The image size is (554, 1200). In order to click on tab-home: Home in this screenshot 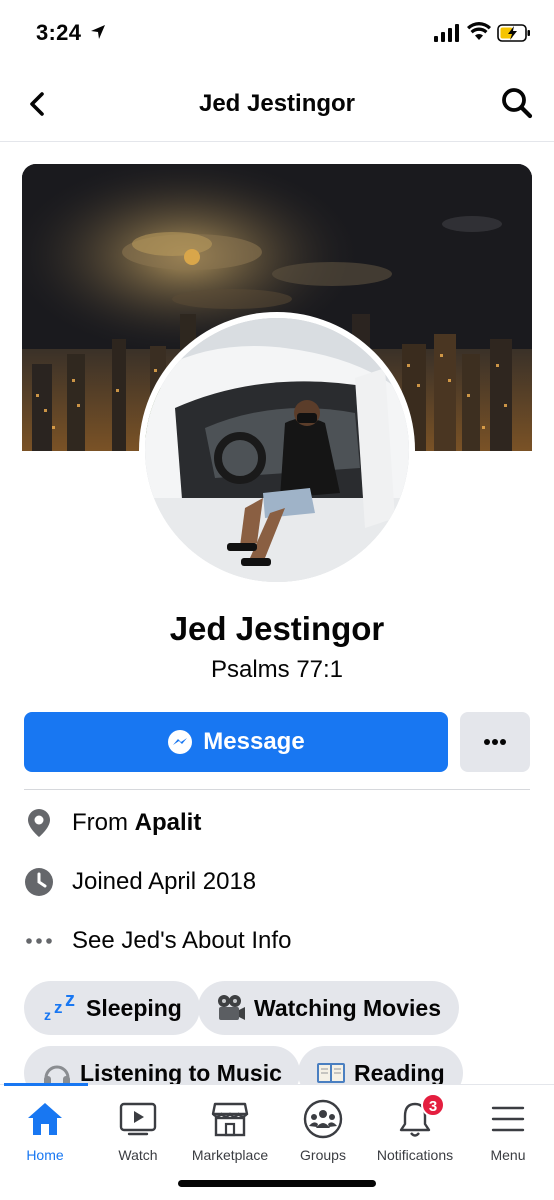, I will do `click(47, 1134)`.